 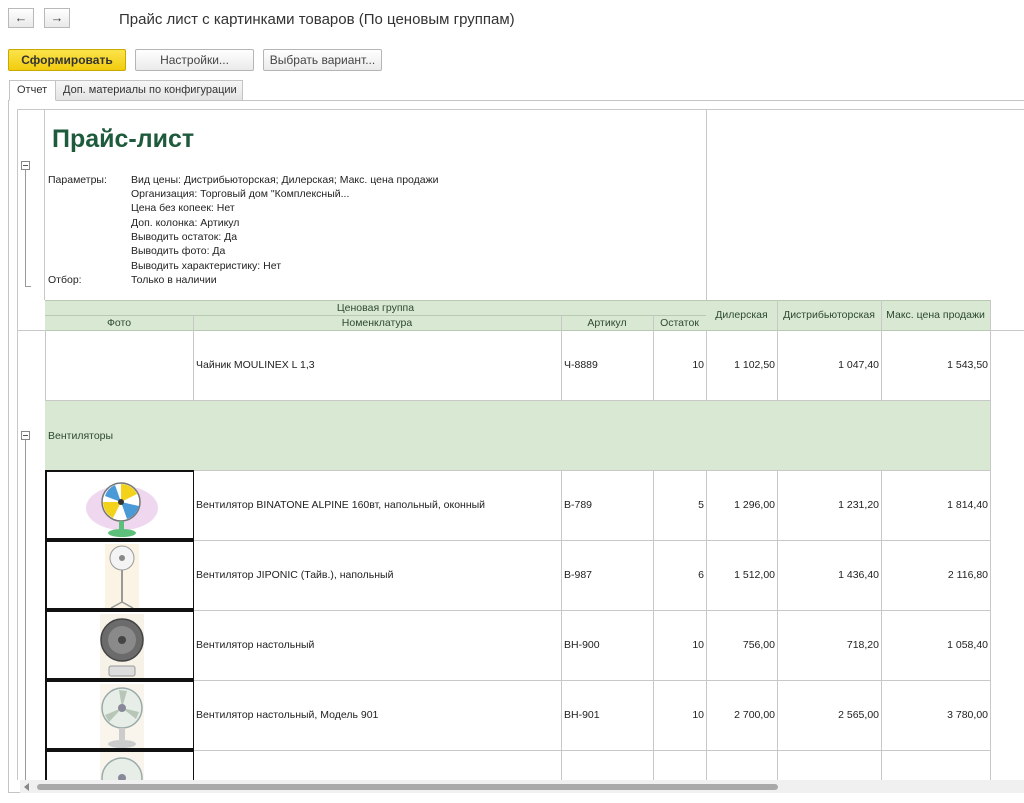 I want to click on row-distributor: 1 436,40, so click(x=858, y=575).